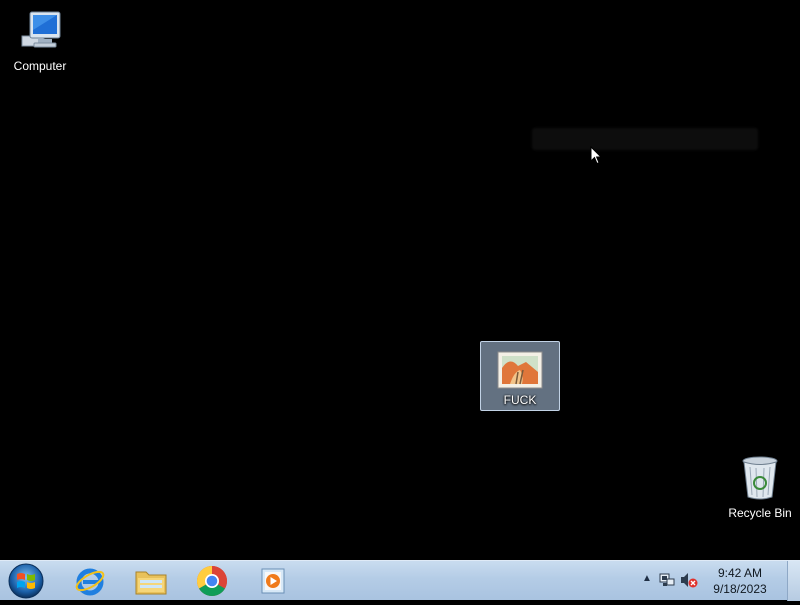 Image resolution: width=800 pixels, height=605 pixels. Describe the element at coordinates (596, 157) in the screenshot. I see `mouse-cursor-icon` at that location.